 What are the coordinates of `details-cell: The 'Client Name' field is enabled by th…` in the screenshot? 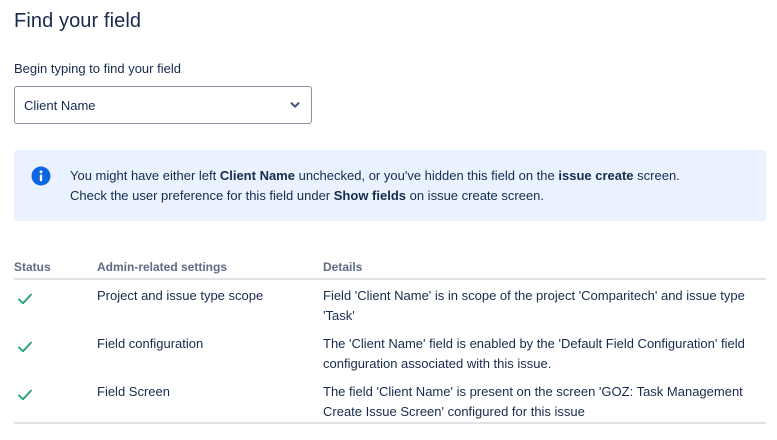 It's located at (534, 353).